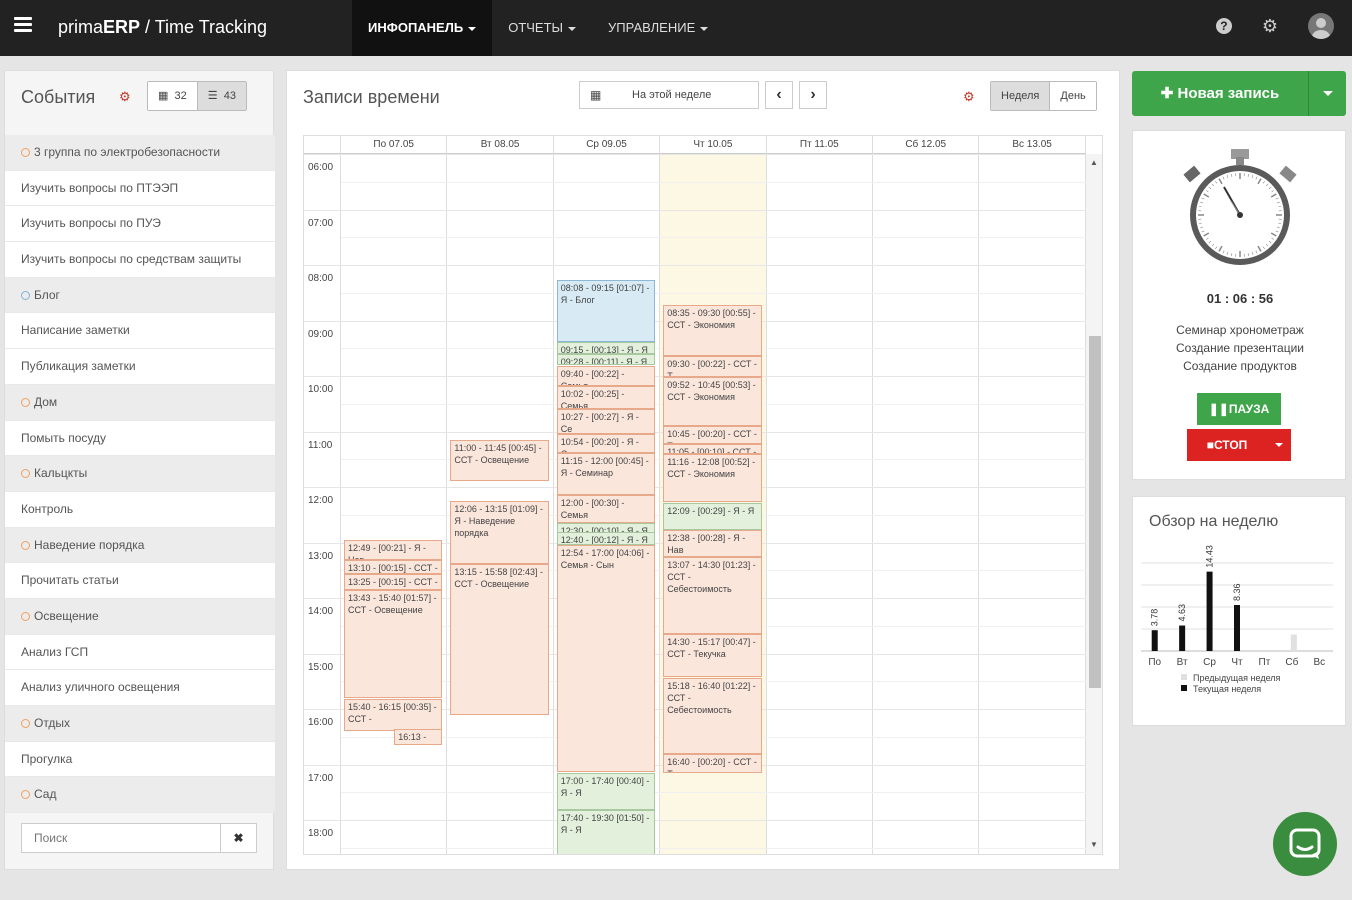 This screenshot has width=1352, height=900. Describe the element at coordinates (1167, 93) in the screenshot. I see `plus-icon: ✚` at that location.